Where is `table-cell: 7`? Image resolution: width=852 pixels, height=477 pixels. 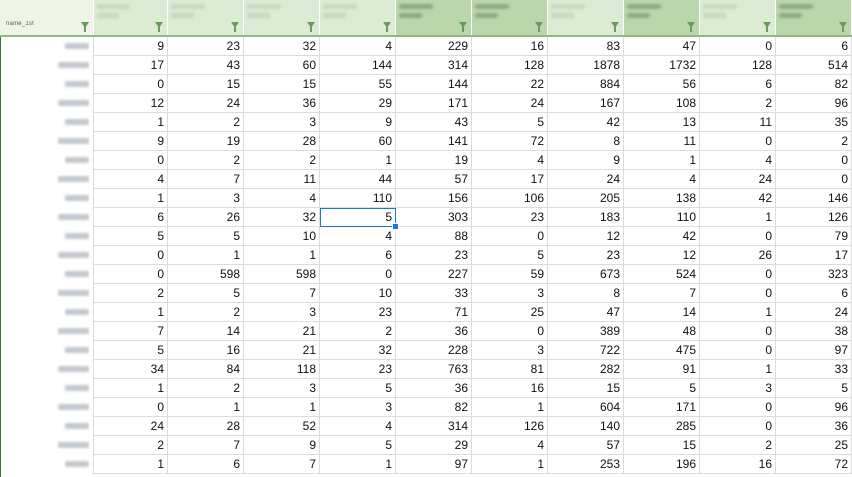 table-cell: 7 is located at coordinates (131, 331).